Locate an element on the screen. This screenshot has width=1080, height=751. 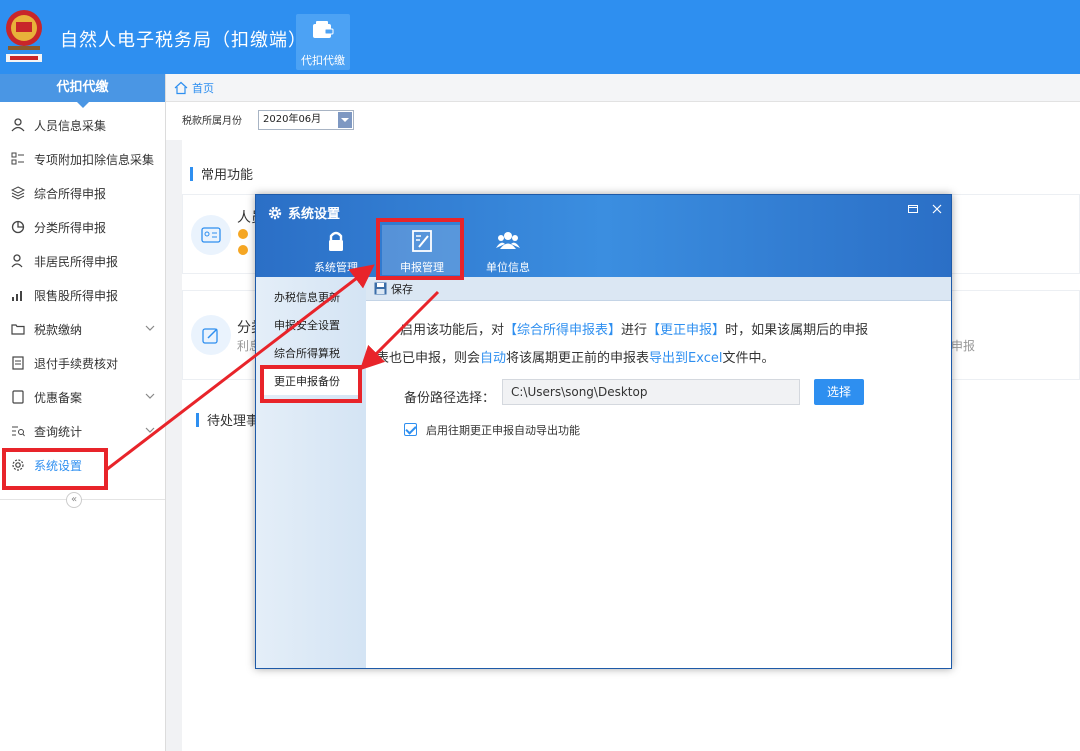
left-menu-filing-security: 申报安全设置 is located at coordinates (312, 326).